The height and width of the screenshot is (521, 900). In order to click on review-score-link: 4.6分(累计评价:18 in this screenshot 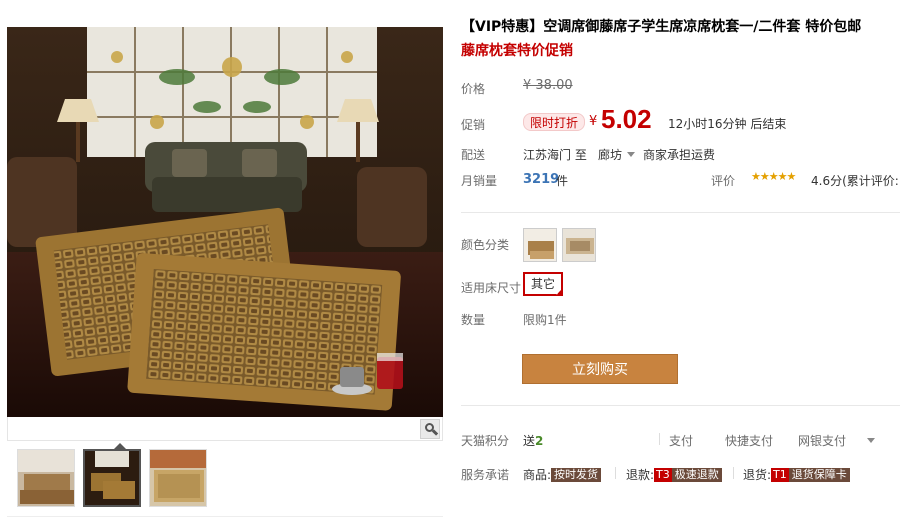, I will do `click(855, 180)`.